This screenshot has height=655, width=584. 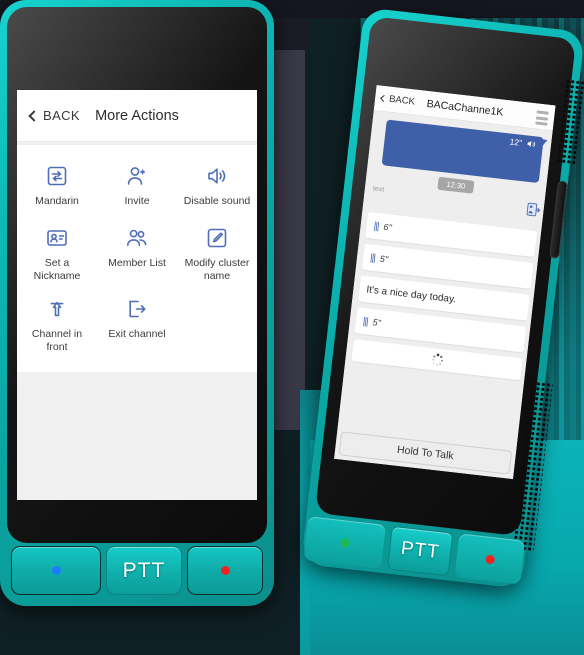 I want to click on actions-row: Channel in front Exit channel, so click(x=137, y=323).